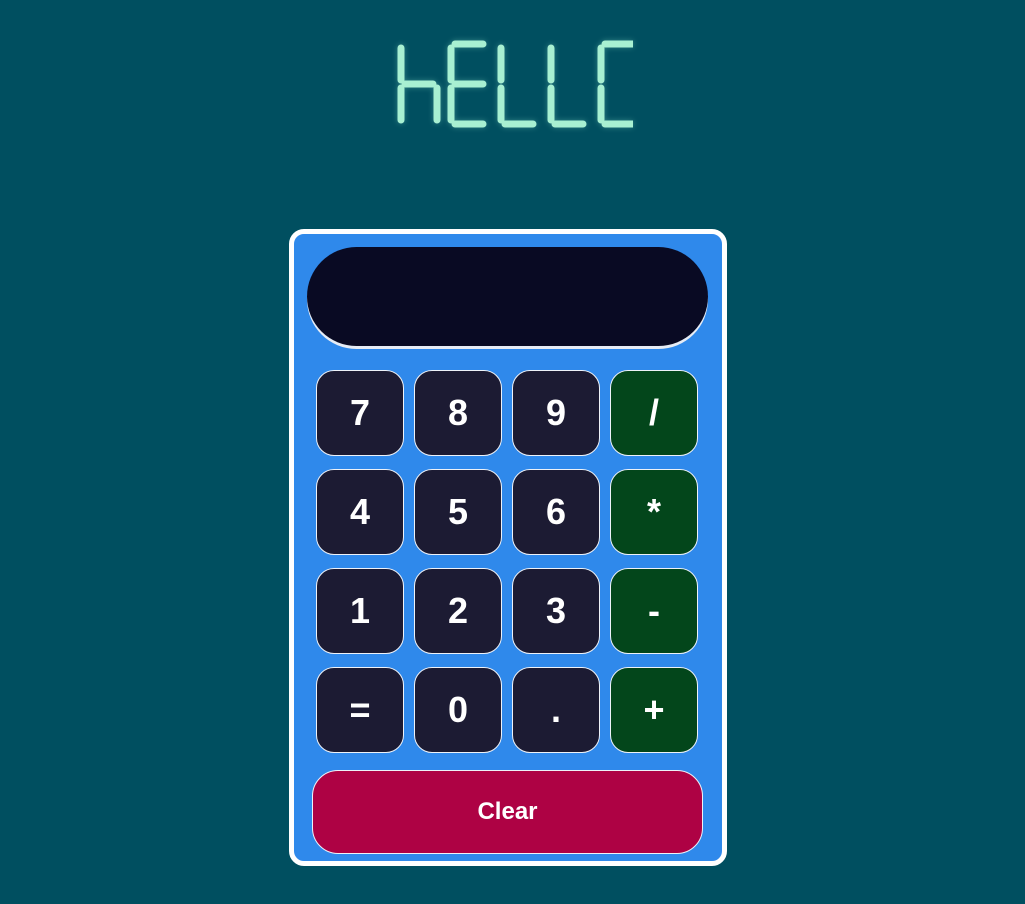 Image resolution: width=1025 pixels, height=904 pixels. I want to click on key-0: 0, so click(458, 710).